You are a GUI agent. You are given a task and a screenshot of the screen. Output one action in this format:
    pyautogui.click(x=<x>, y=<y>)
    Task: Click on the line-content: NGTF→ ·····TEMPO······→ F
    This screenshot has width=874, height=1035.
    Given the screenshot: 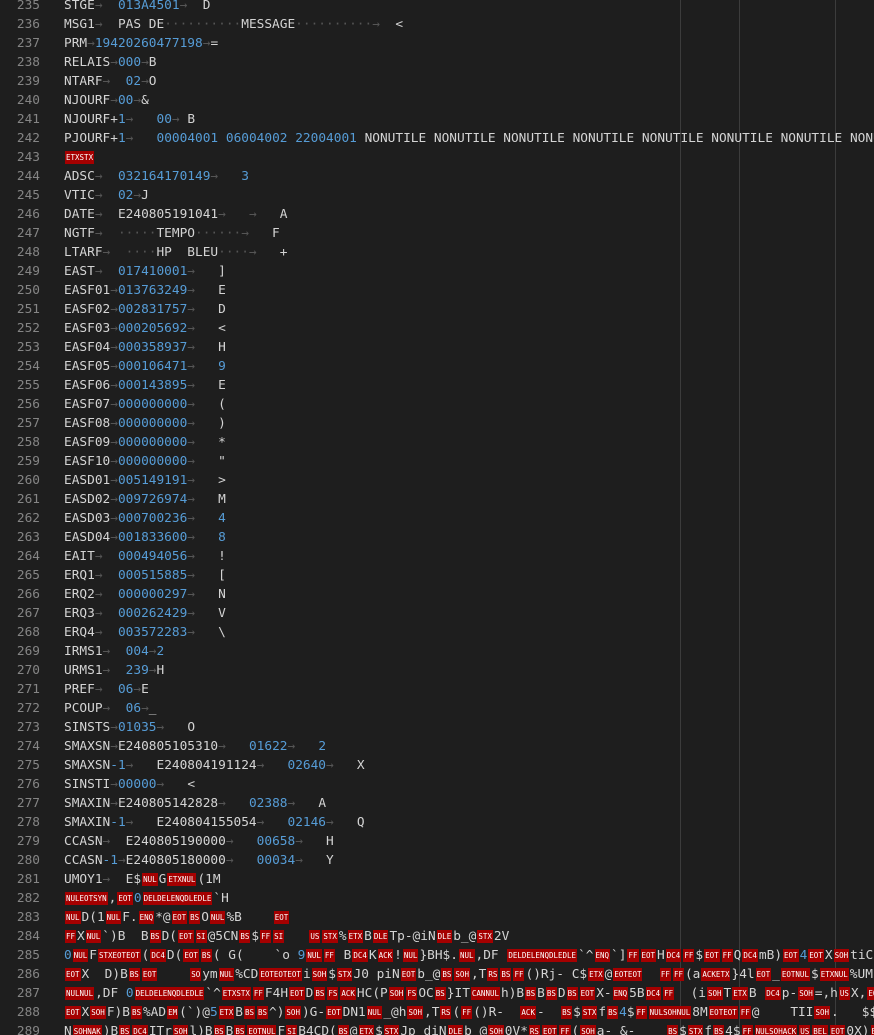 What is the action you would take?
    pyautogui.click(x=172, y=233)
    